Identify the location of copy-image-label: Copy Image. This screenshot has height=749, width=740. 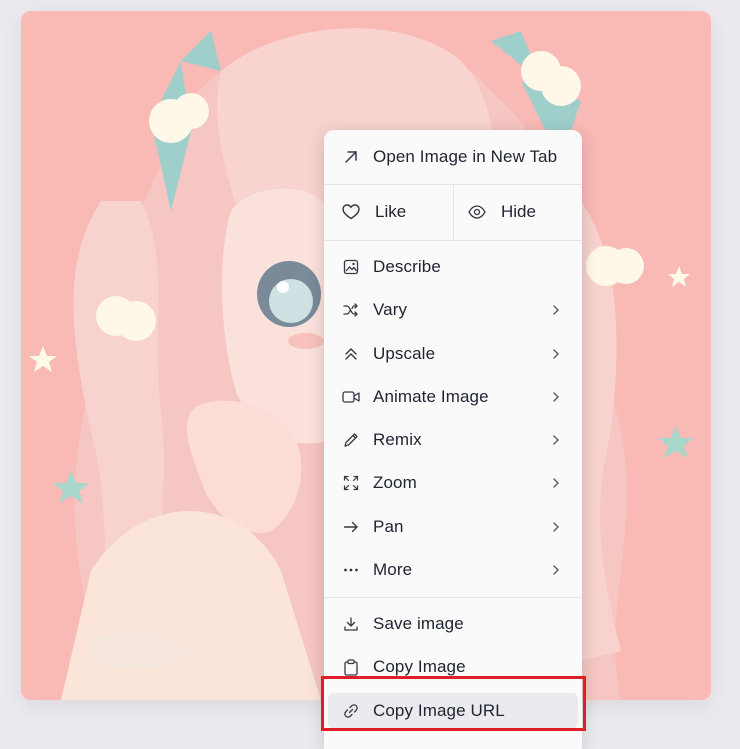
(419, 666).